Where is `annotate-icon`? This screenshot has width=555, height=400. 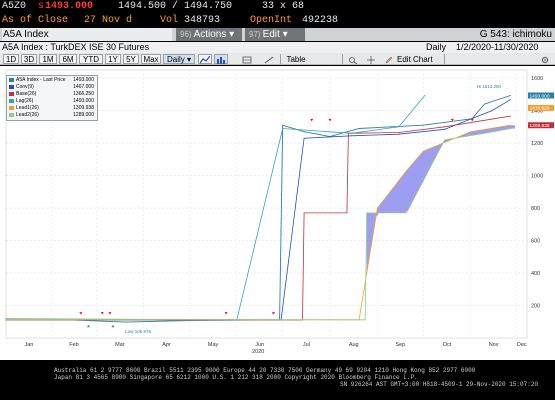
annotate-icon is located at coordinates (269, 59).